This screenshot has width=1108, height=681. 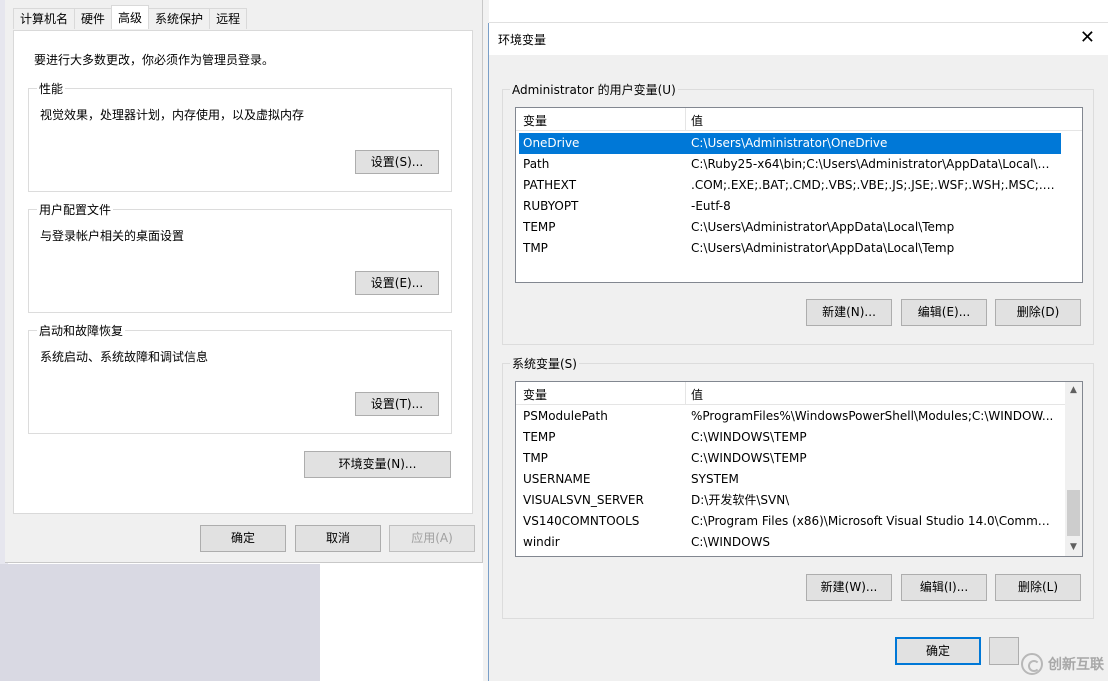 I want to click on tab-system-protection: 系统保护, so click(x=179, y=18).